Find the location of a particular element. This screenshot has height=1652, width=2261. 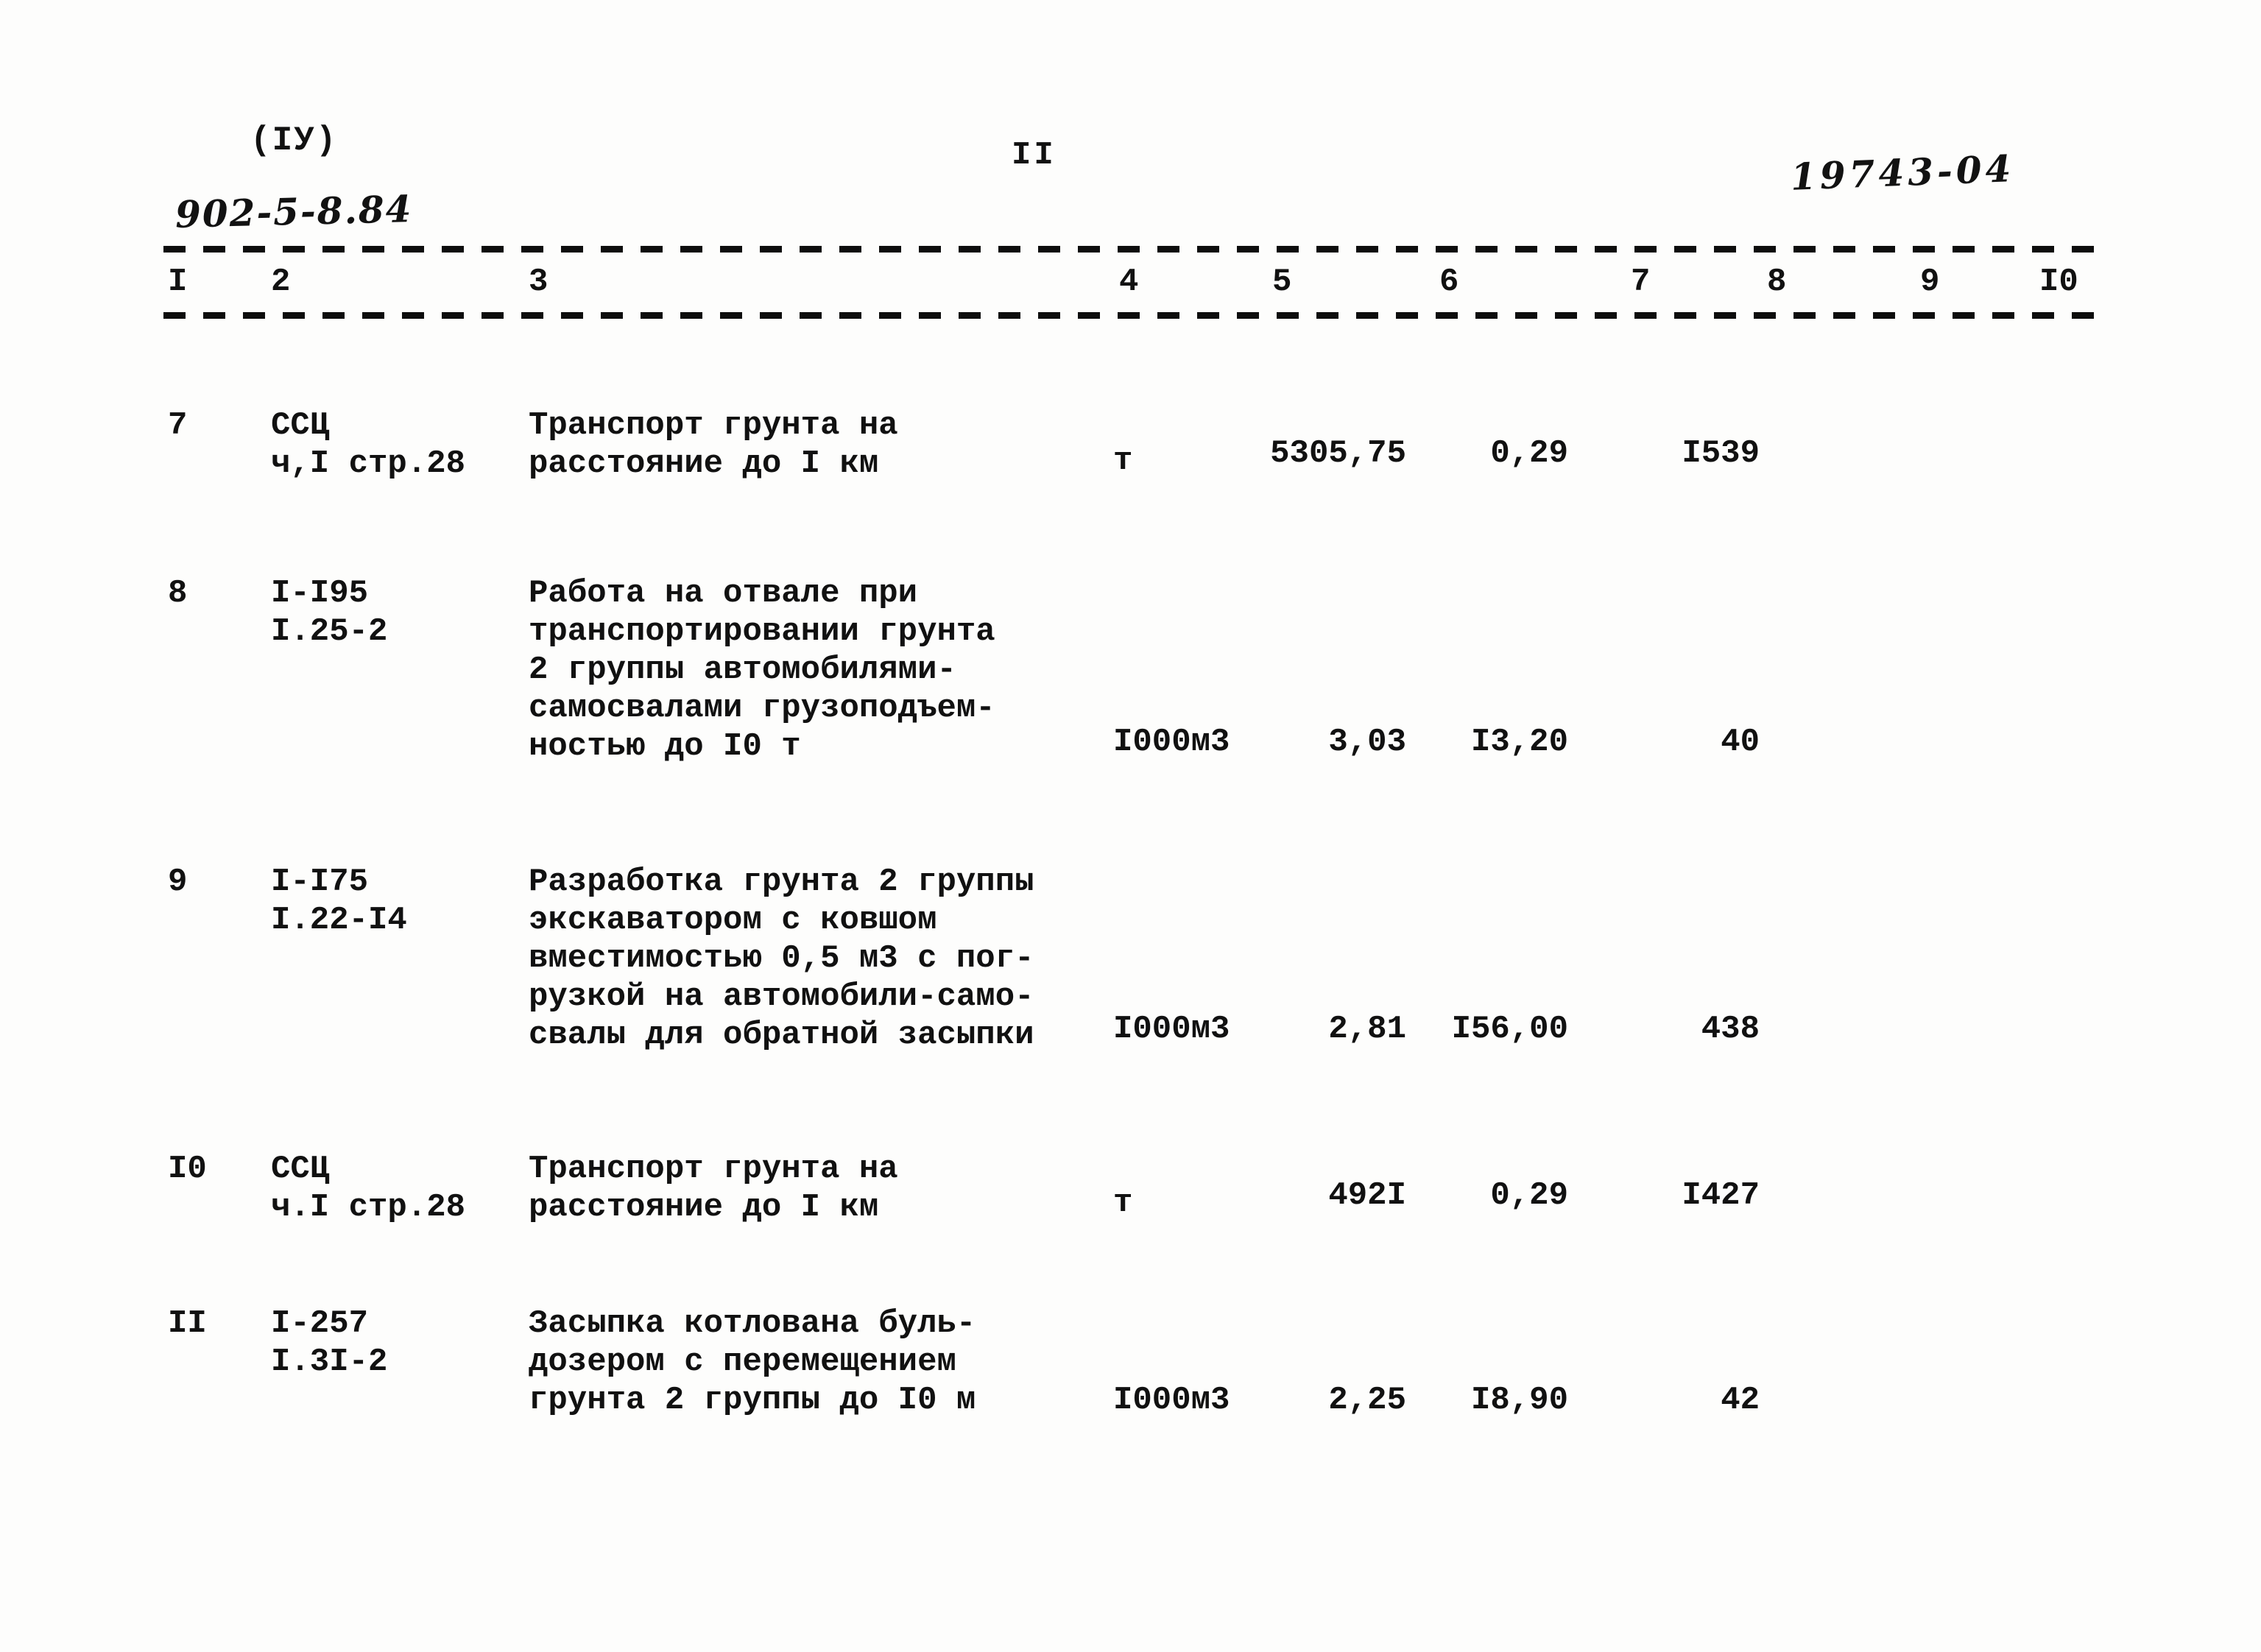

description-line: Засыпка котлована буль- is located at coordinates (752, 1323).